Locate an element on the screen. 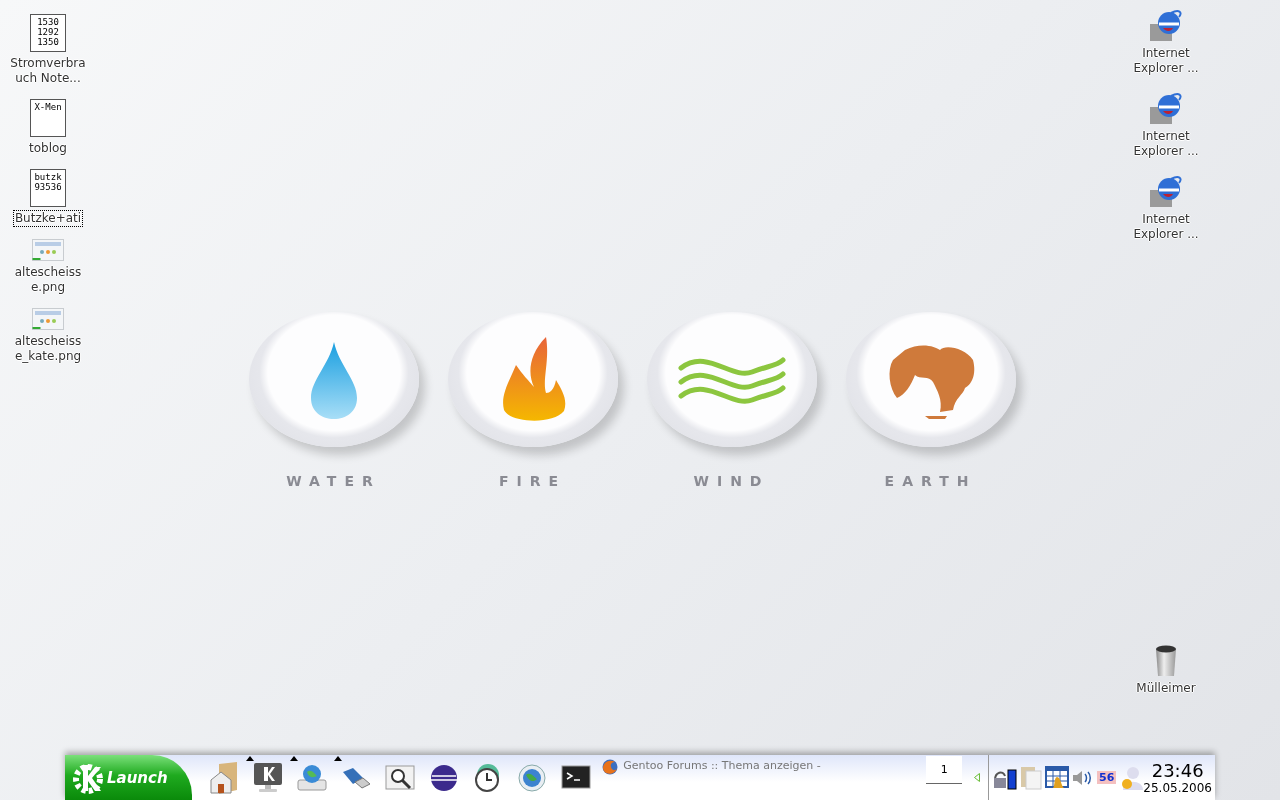 This screenshot has width=1280, height=800. calendar-icon is located at coordinates (1057, 777).